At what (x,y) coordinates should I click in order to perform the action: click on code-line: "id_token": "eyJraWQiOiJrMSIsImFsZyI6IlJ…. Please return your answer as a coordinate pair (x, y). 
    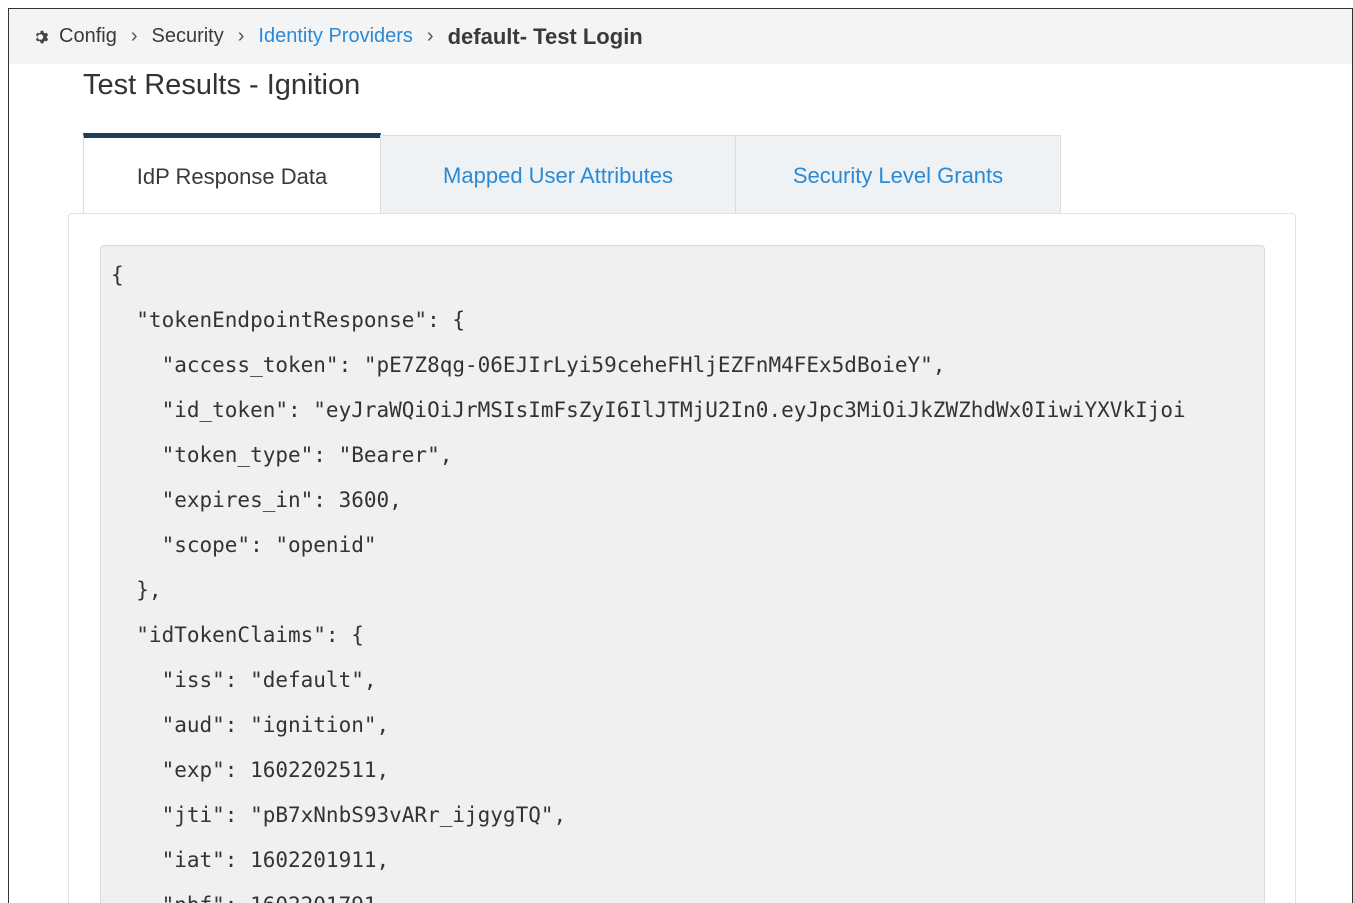
    Looking at the image, I should click on (648, 410).